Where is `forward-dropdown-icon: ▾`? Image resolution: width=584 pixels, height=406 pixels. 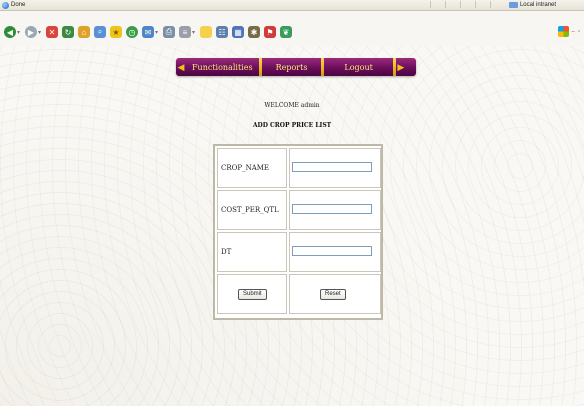 forward-dropdown-icon: ▾ is located at coordinates (40, 32).